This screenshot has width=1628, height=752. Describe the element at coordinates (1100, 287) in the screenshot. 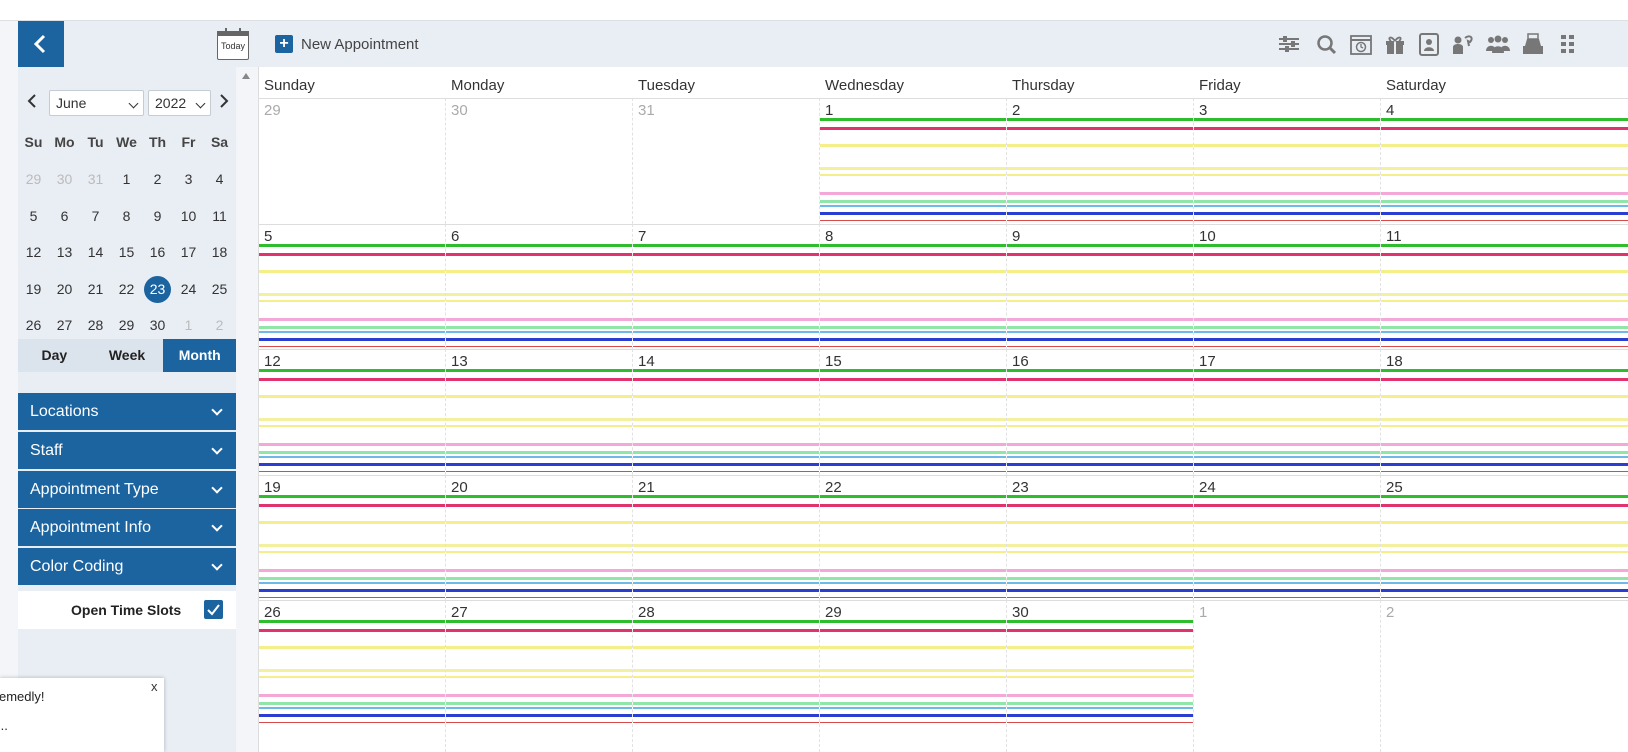

I see `calendar-day-cell: 9` at that location.